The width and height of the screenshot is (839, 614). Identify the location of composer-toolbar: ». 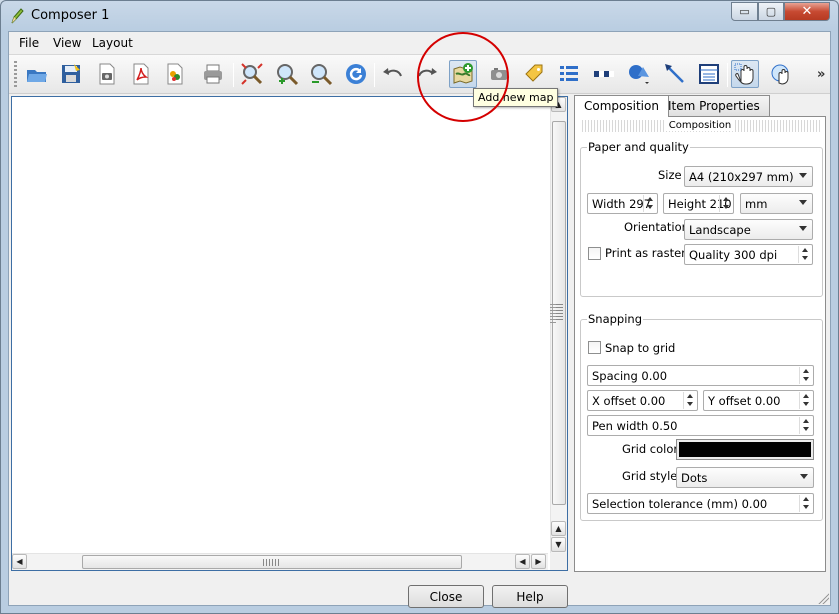
(419, 74).